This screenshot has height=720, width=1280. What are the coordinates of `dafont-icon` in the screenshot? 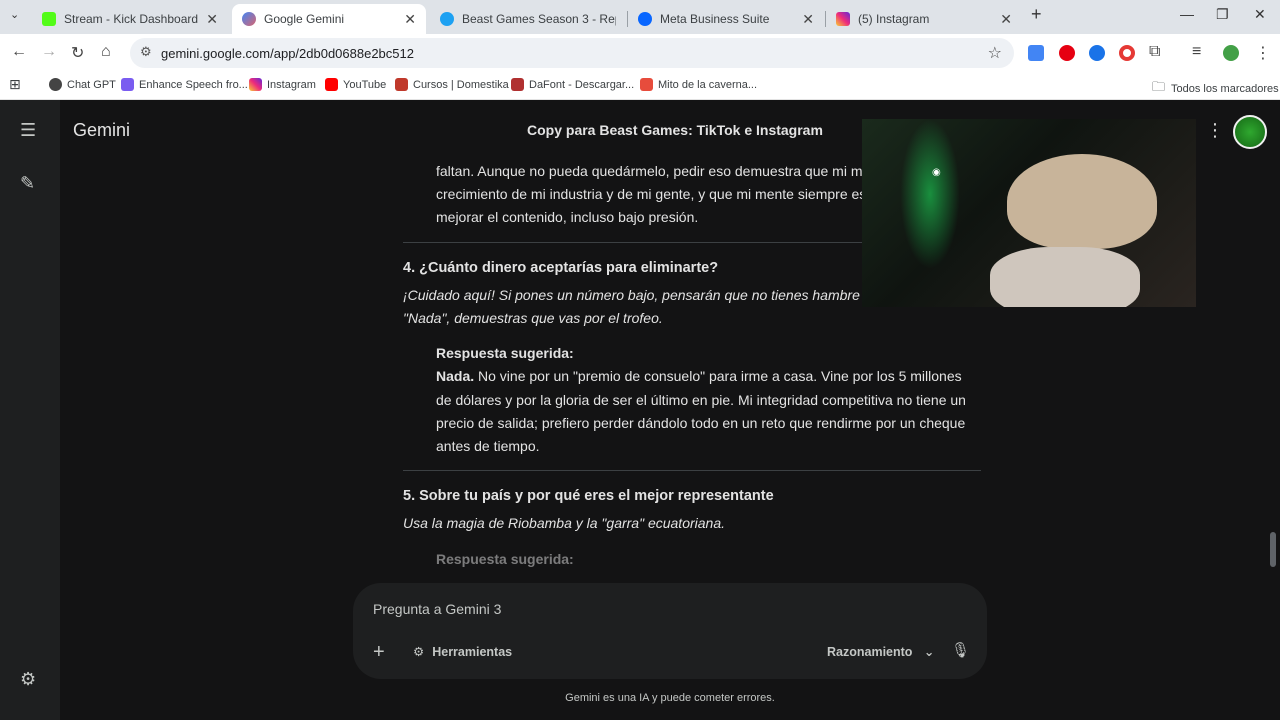 It's located at (517, 84).